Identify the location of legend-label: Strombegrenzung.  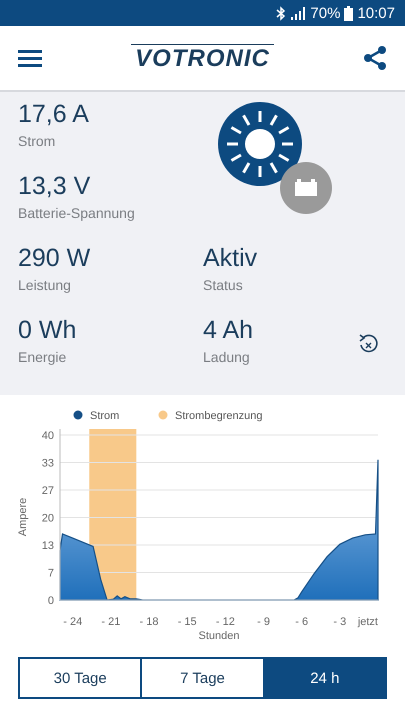
(218, 416).